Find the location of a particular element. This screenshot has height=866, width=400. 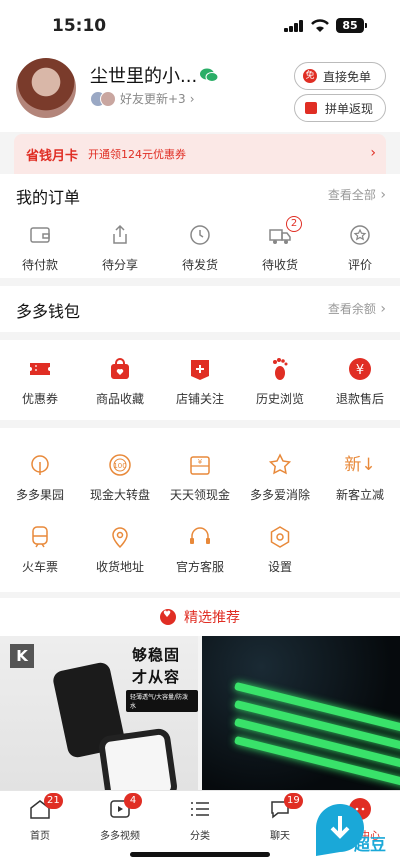

favorites-entry: 商品收藏 is located at coordinates (120, 381).